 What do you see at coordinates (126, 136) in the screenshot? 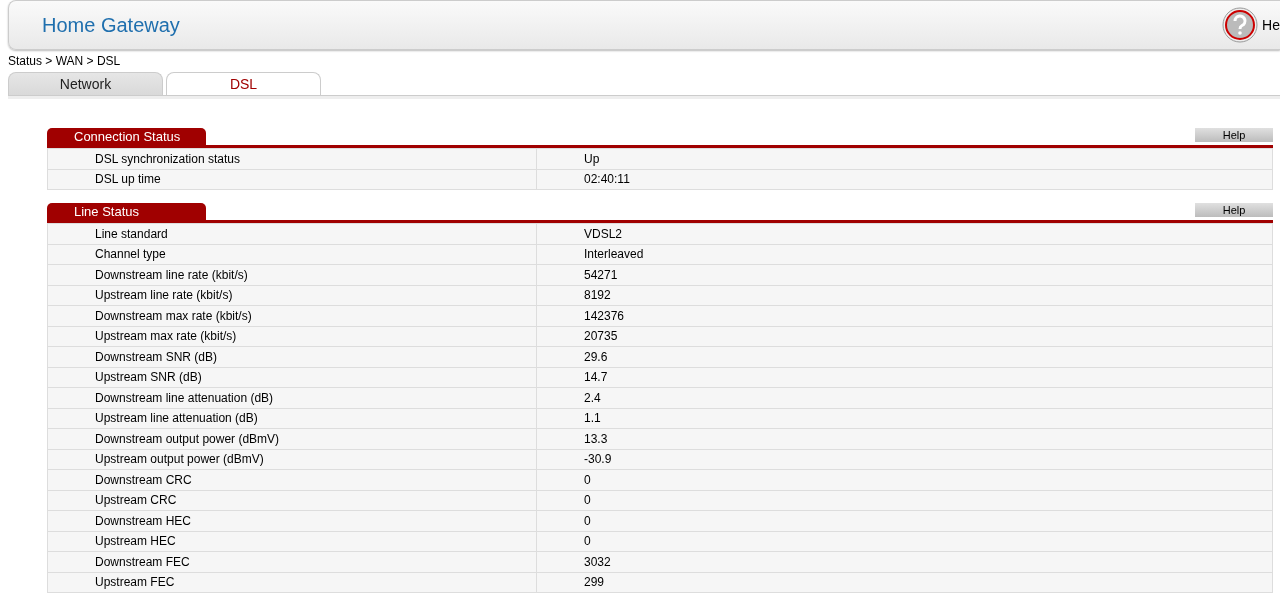
I see `section-title: Connection Status` at bounding box center [126, 136].